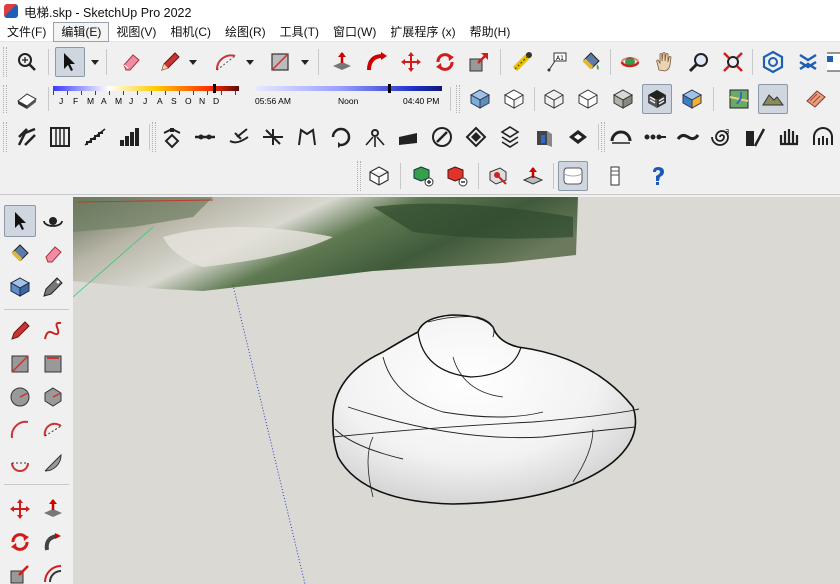 The image size is (840, 584). Describe the element at coordinates (615, 176) in the screenshot. I see `column-icon` at that location.